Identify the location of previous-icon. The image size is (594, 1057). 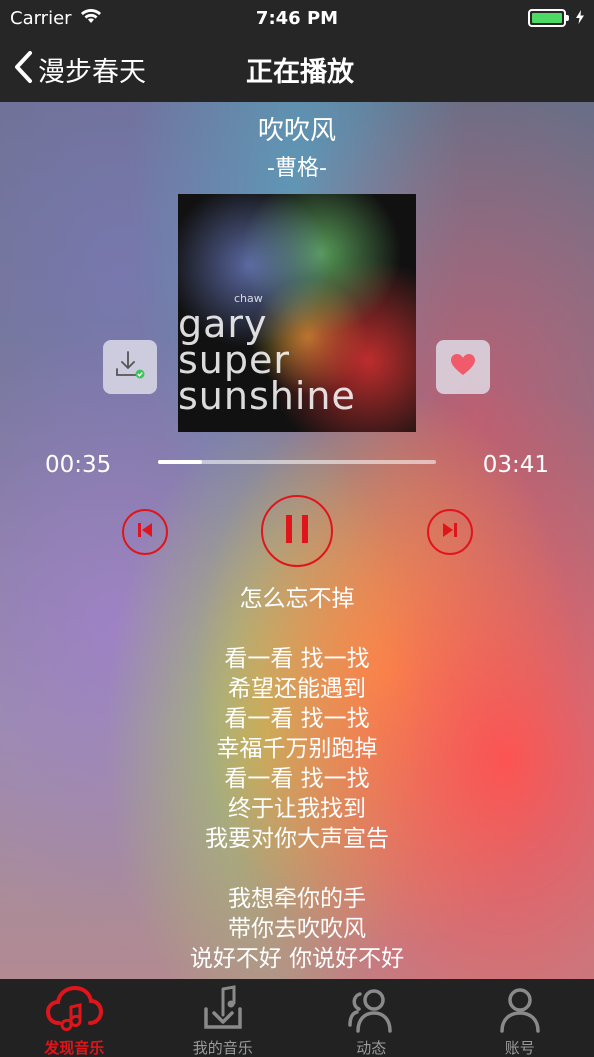
(145, 532).